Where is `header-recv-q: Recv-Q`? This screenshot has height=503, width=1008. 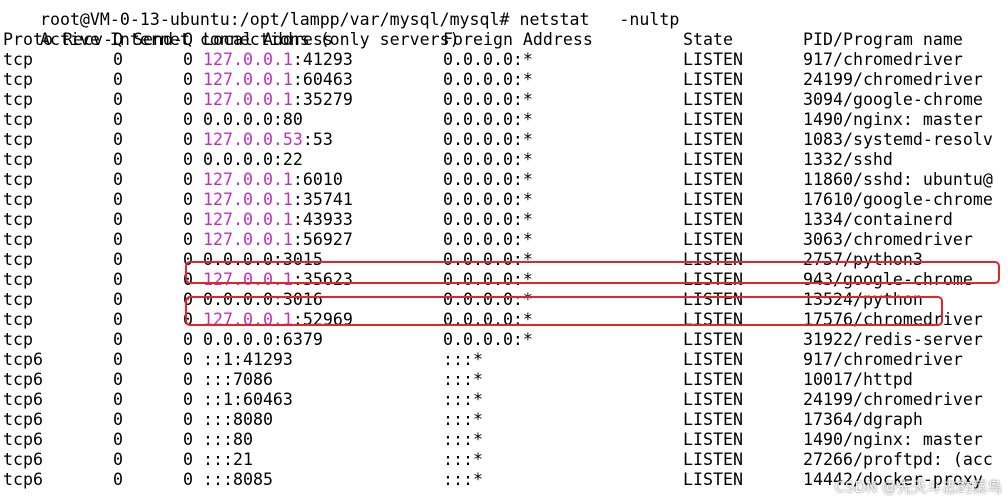
header-recv-q: Recv-Q is located at coordinates (93, 39).